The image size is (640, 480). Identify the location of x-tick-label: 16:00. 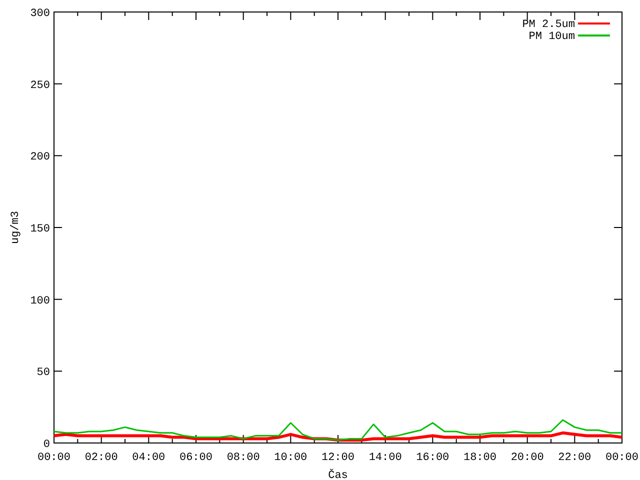
(433, 458).